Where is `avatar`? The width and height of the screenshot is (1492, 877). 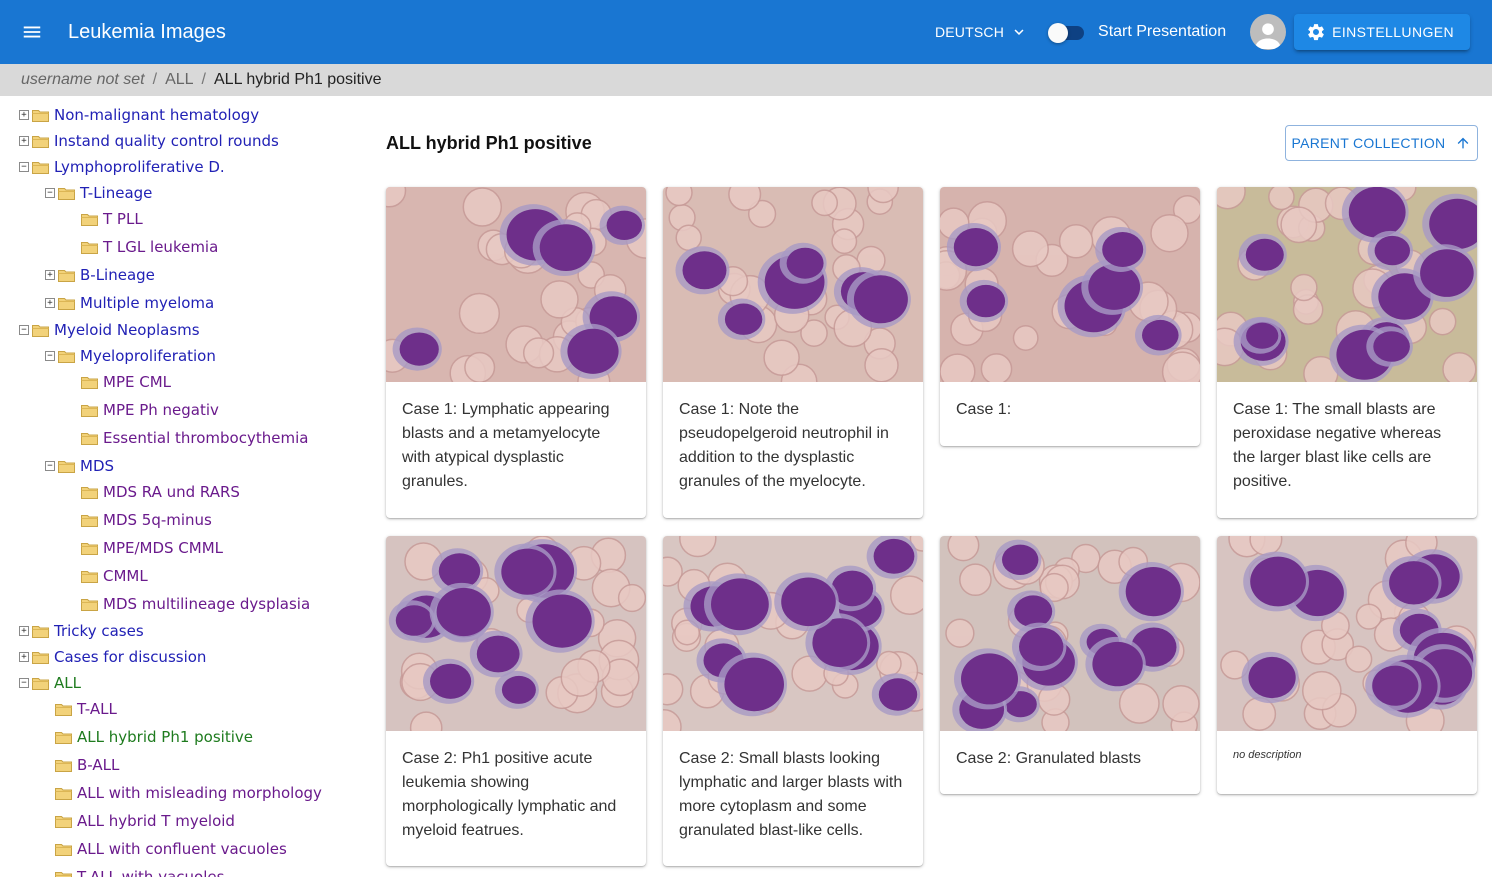 avatar is located at coordinates (1268, 32).